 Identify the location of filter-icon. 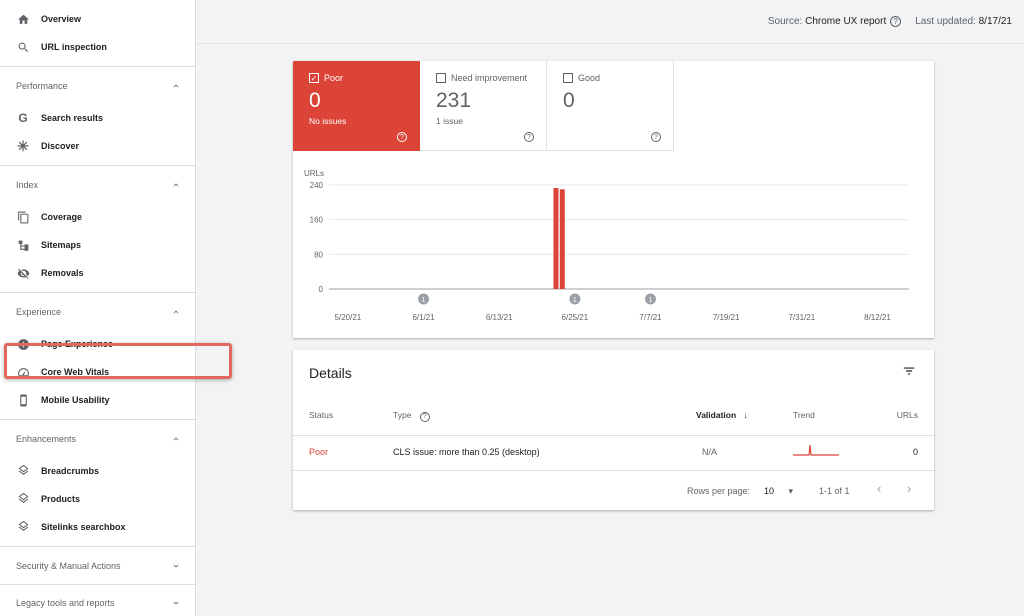
(909, 371).